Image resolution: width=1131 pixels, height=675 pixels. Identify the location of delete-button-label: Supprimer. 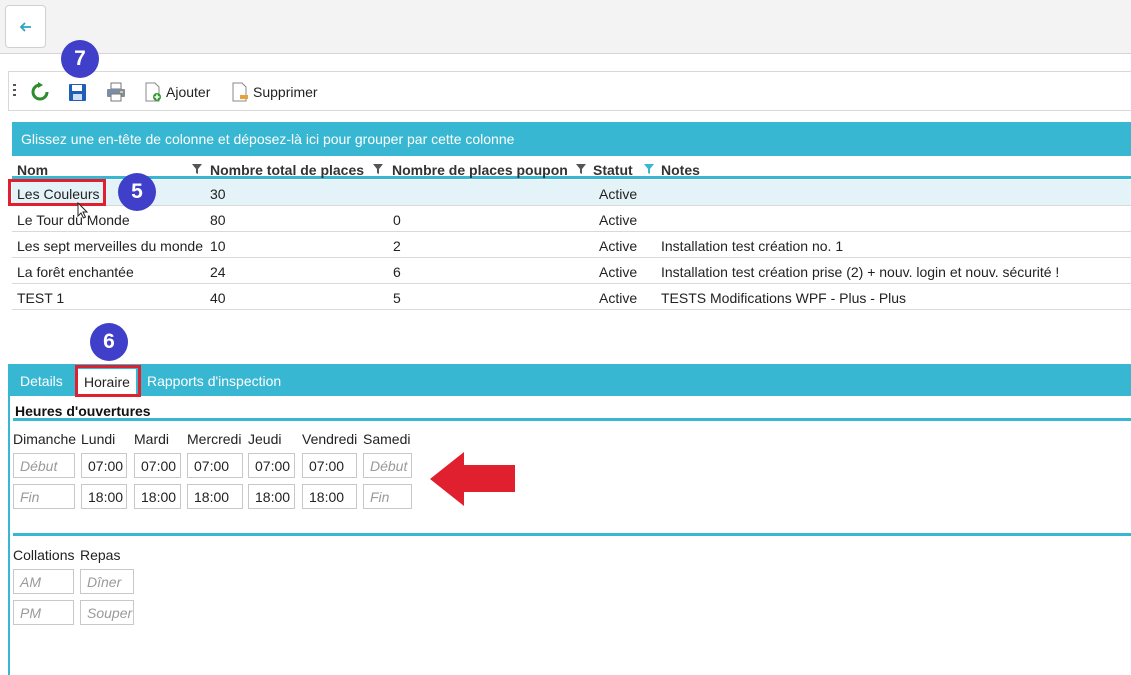
(285, 92).